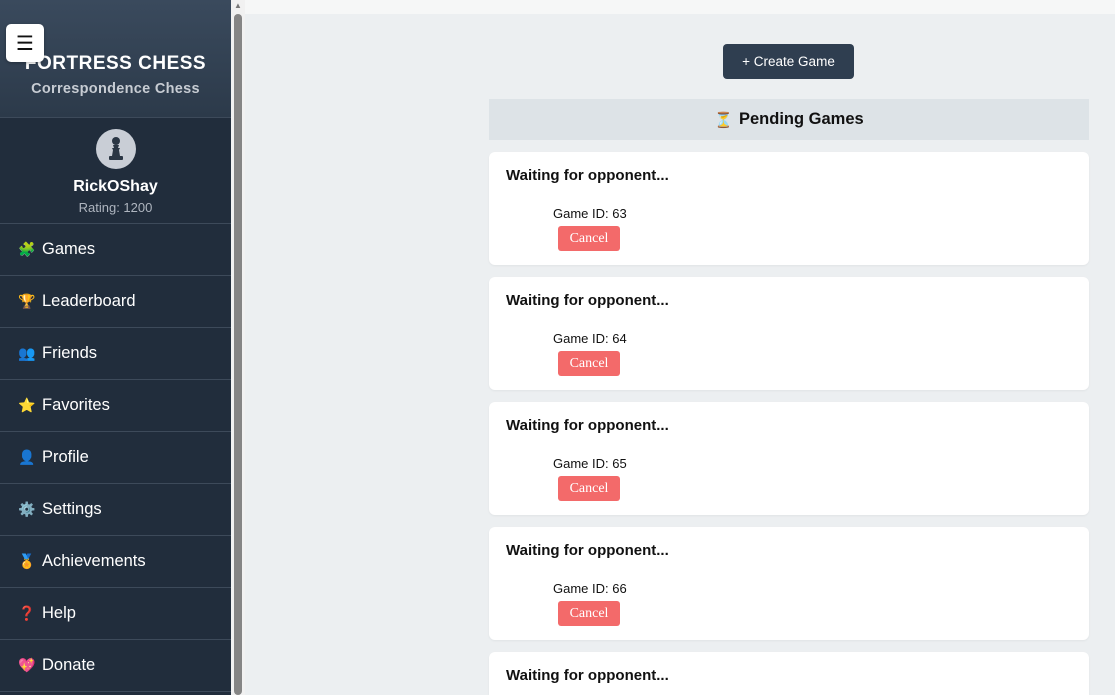  What do you see at coordinates (115, 666) in the screenshot?
I see `sidebar-item-donate: 💖 Donate` at bounding box center [115, 666].